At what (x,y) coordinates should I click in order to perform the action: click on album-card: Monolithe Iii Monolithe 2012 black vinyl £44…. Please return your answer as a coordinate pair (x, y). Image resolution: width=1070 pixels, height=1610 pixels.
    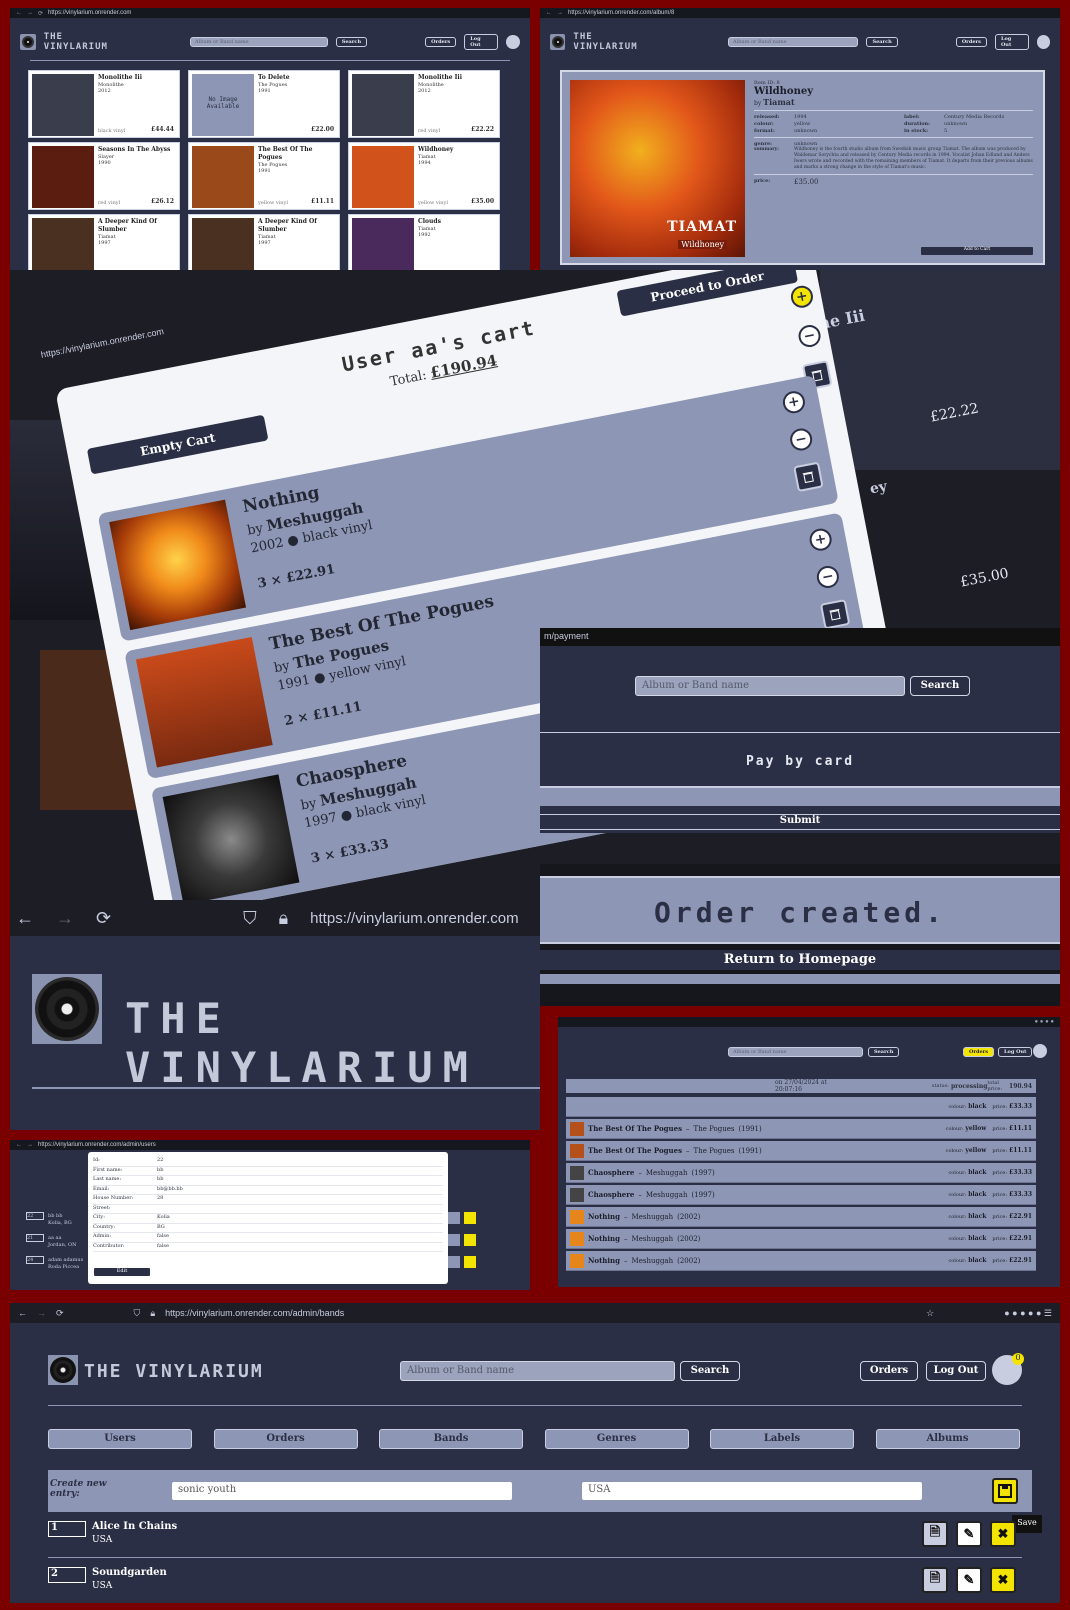
    Looking at the image, I should click on (104, 104).